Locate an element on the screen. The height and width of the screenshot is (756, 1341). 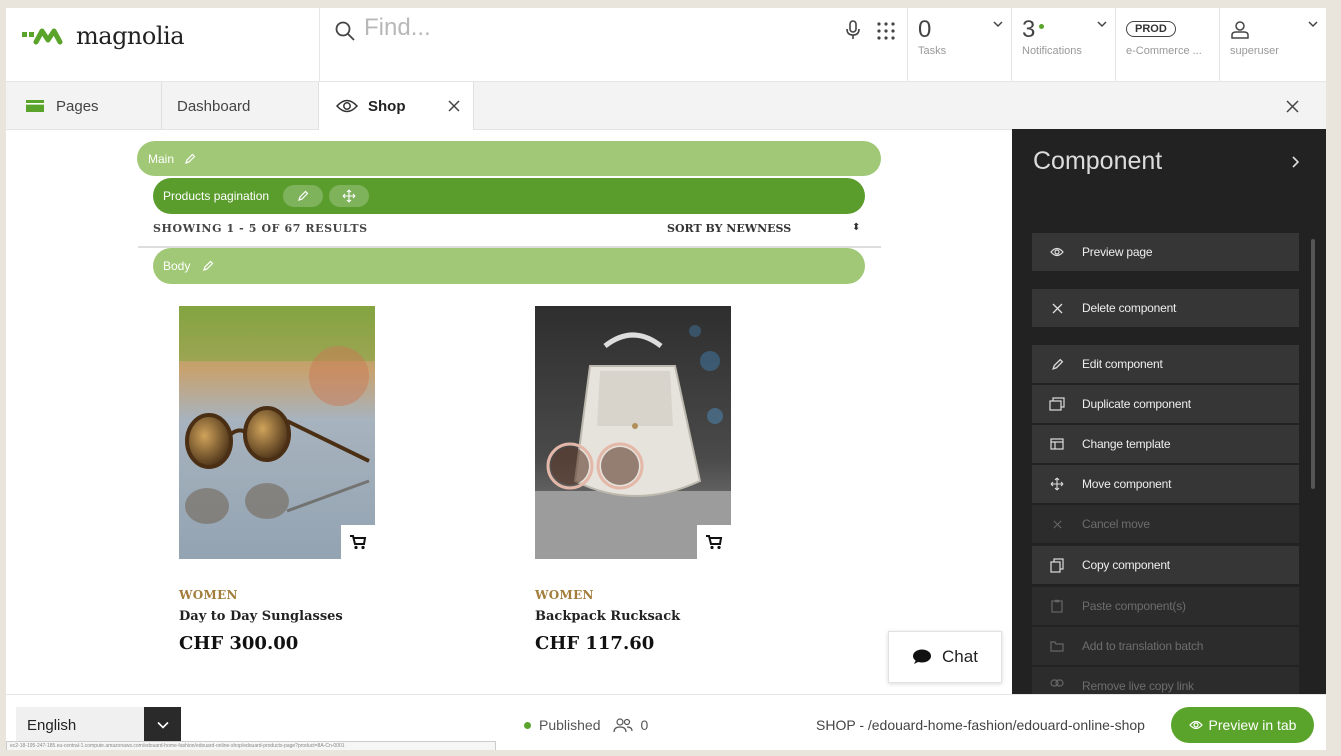
body-area-bar: Body is located at coordinates (509, 266).